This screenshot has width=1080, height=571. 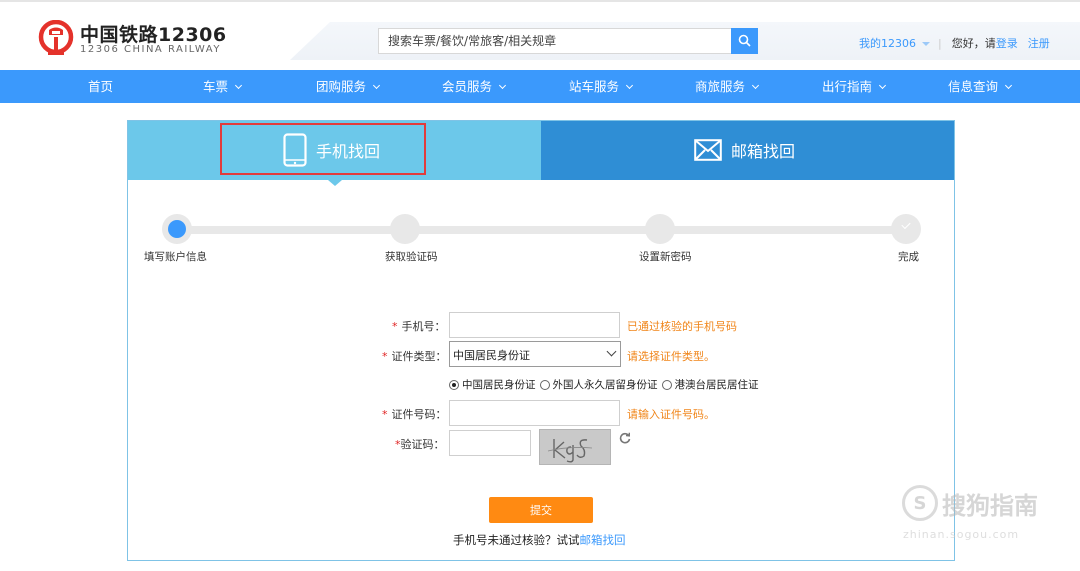 I want to click on railway-logo-icon, so click(x=56, y=38).